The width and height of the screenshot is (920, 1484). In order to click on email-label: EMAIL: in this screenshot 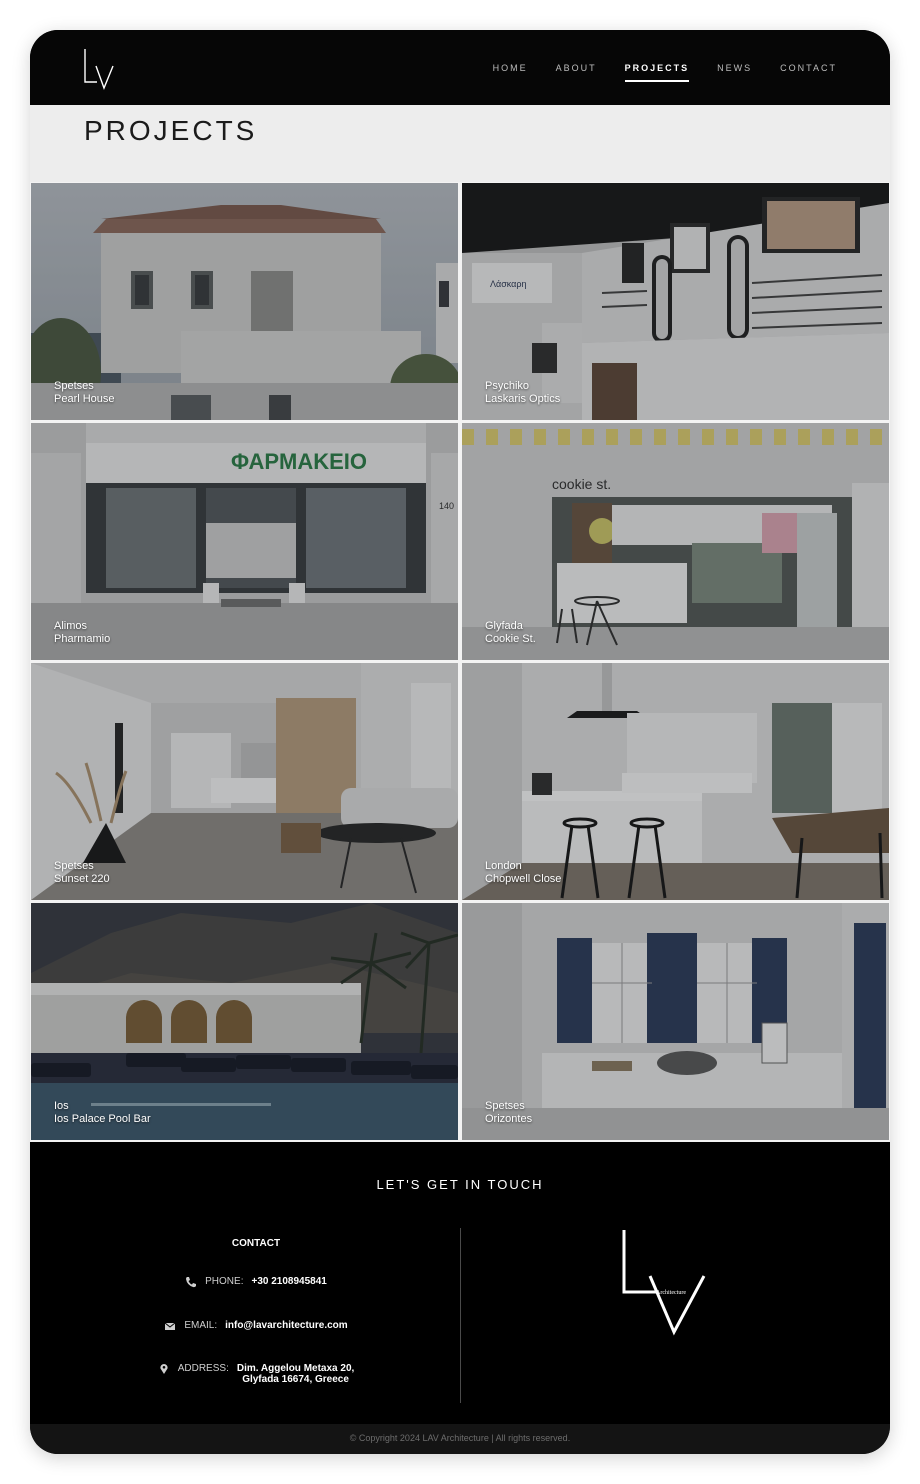, I will do `click(201, 1325)`.